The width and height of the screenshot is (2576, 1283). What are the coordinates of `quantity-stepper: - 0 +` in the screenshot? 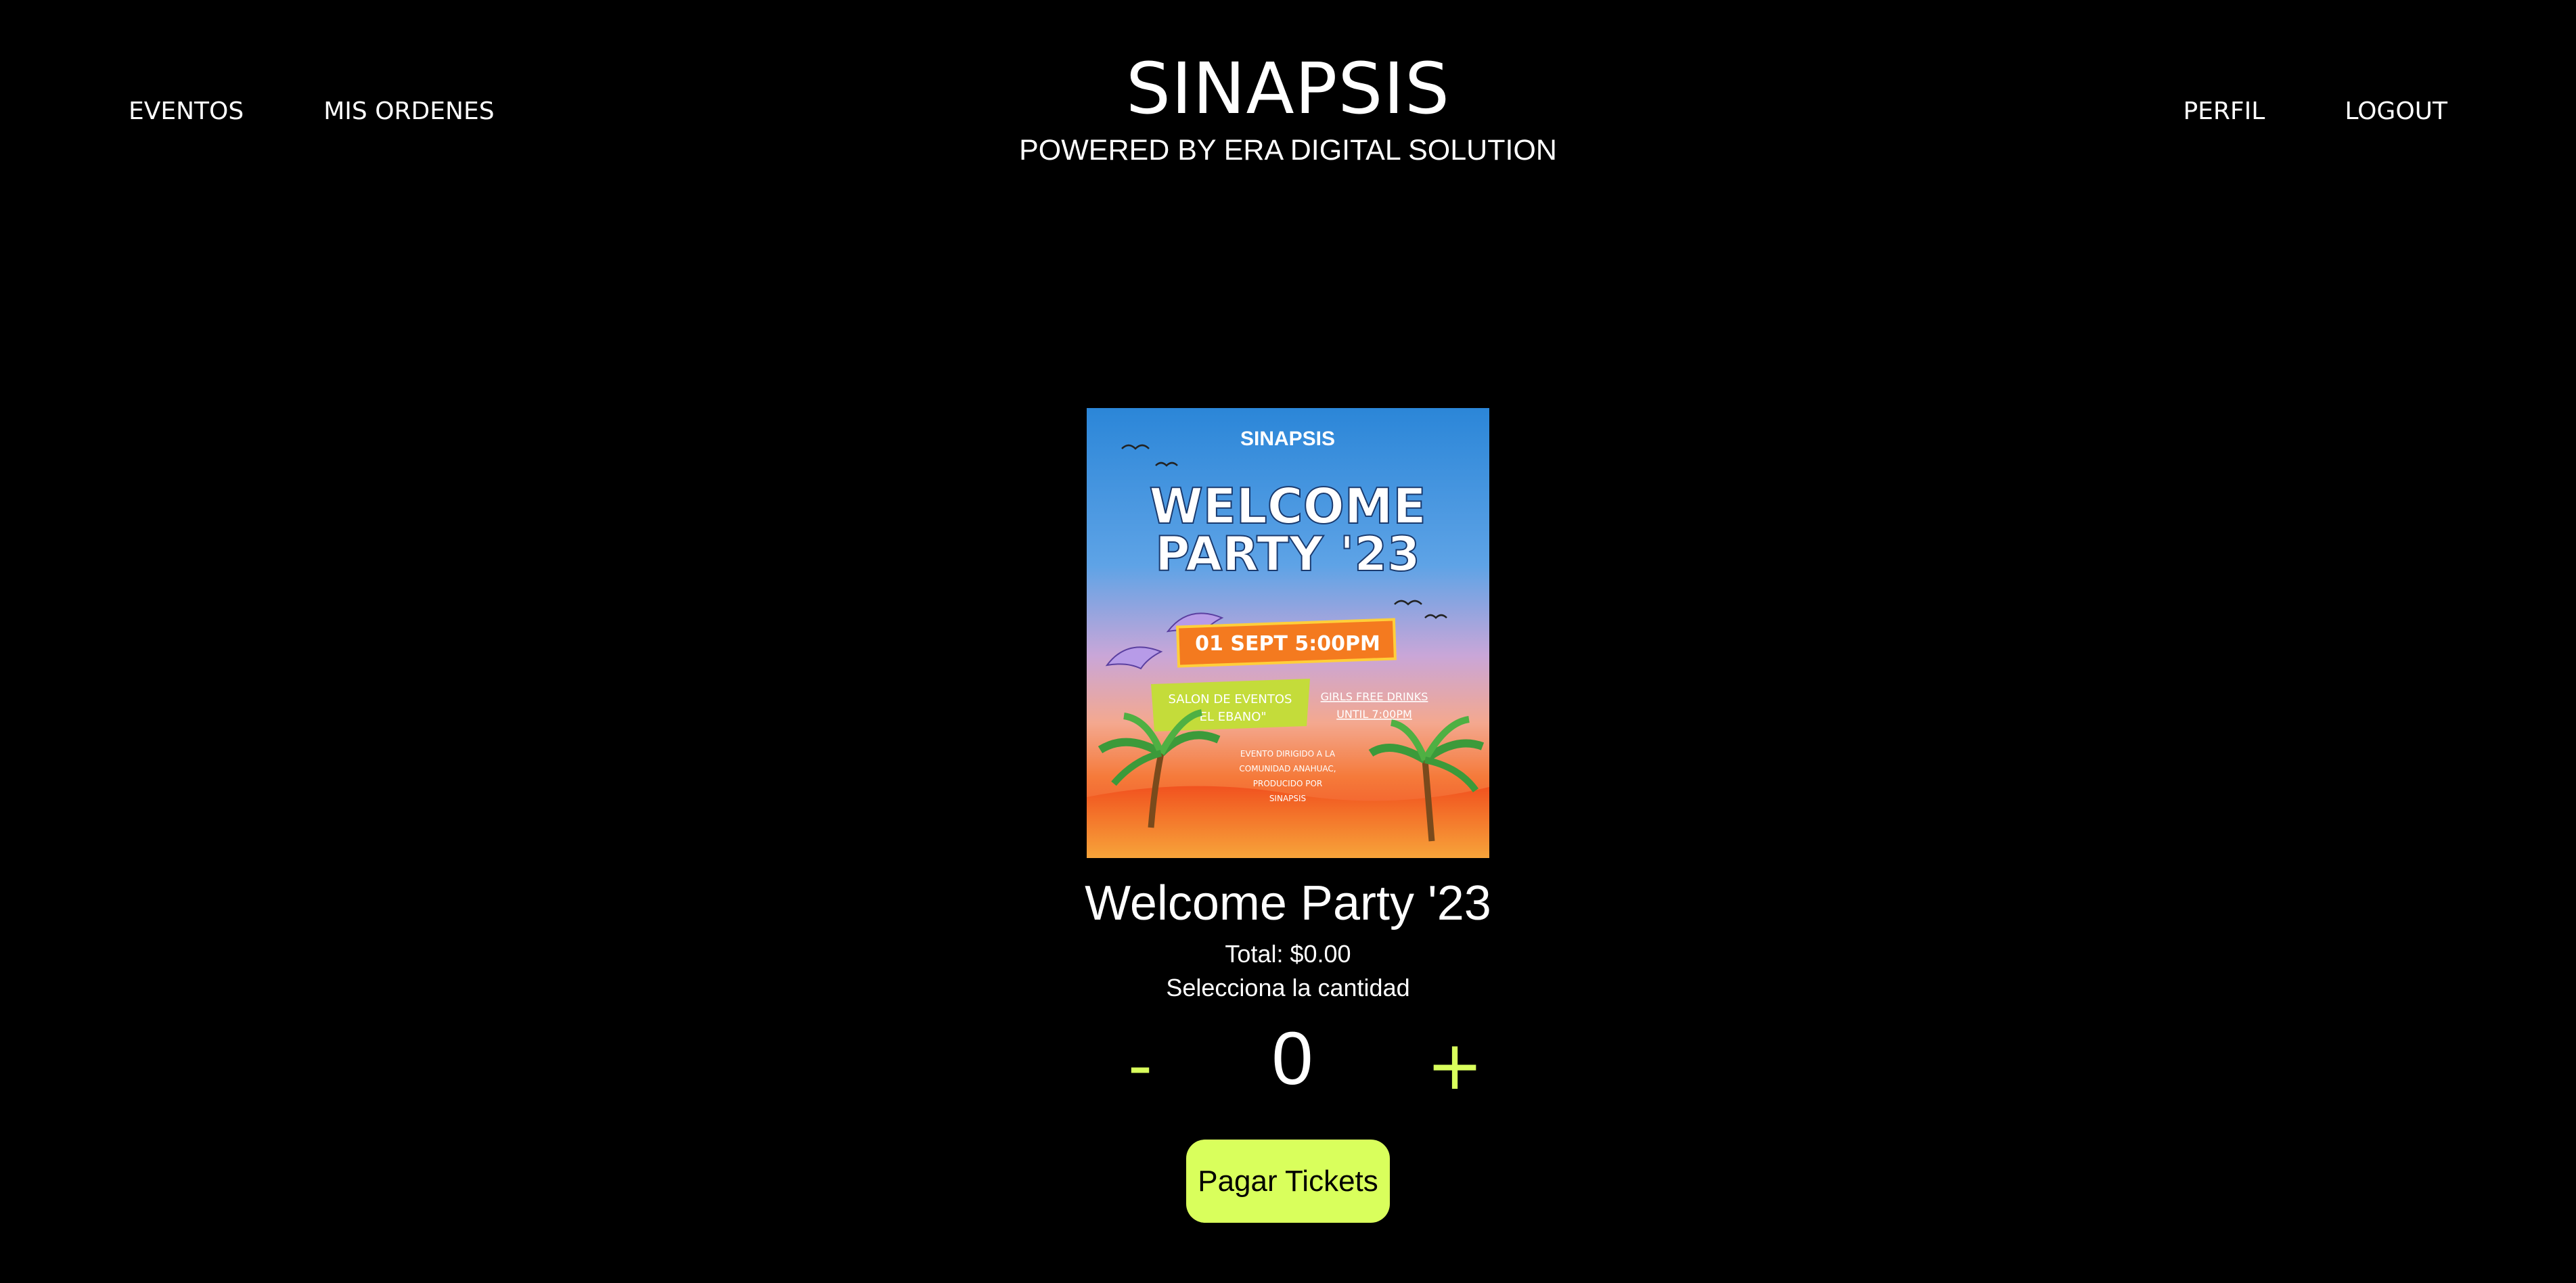 It's located at (1289, 1060).